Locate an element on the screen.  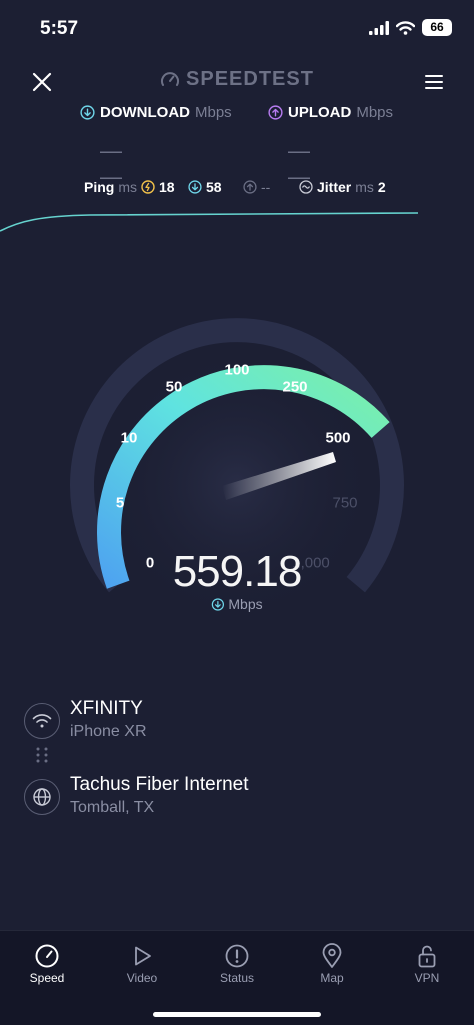
jitter: Jitter ms 2 is located at coordinates (342, 187).